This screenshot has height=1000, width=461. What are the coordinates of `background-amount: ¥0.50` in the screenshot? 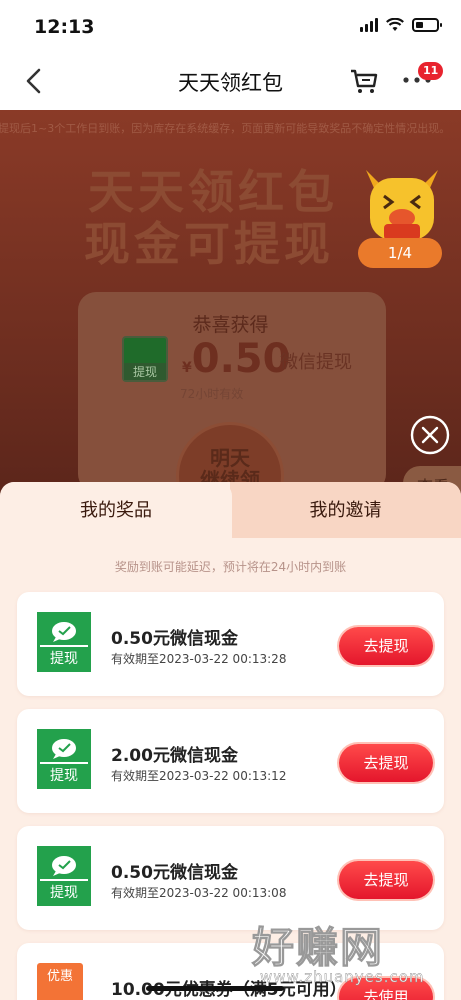 It's located at (236, 359).